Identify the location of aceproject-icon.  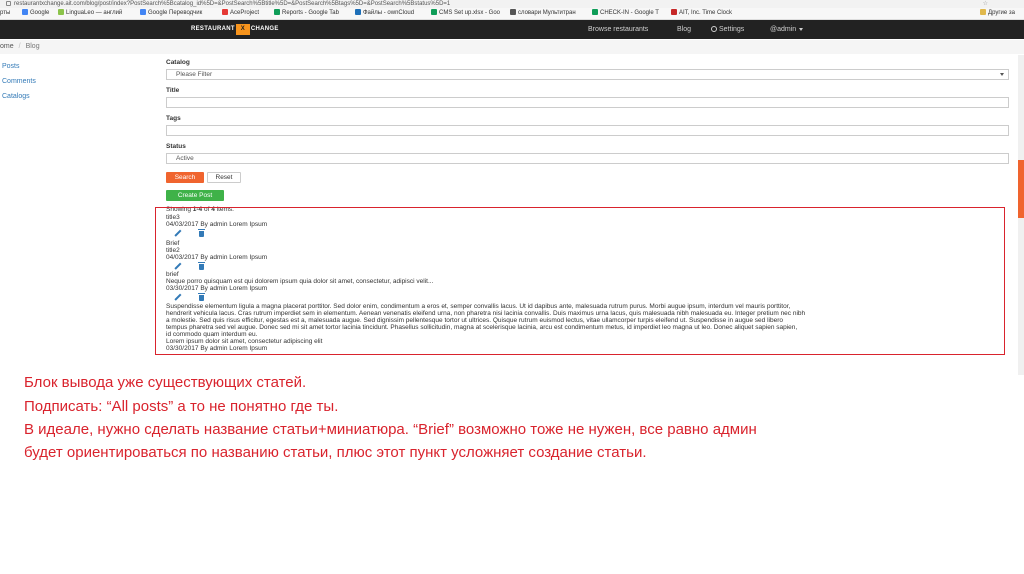
(225, 12).